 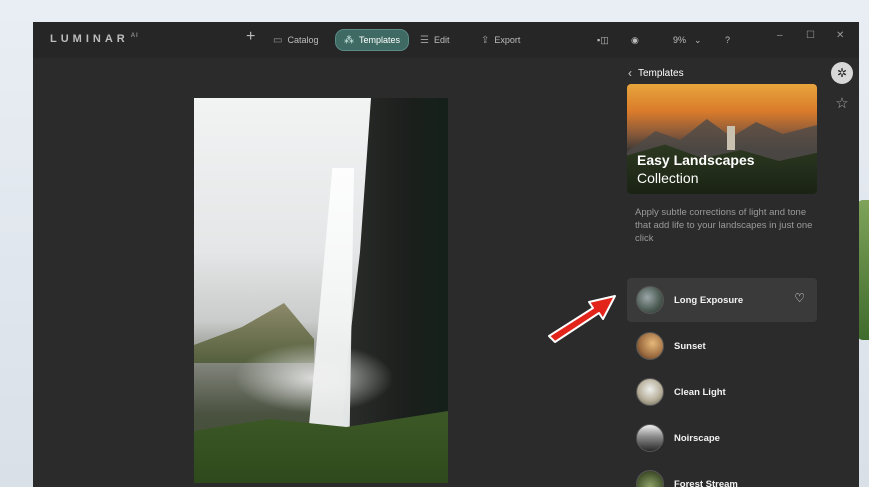 I want to click on template-sunset: Sunset, so click(x=722, y=346).